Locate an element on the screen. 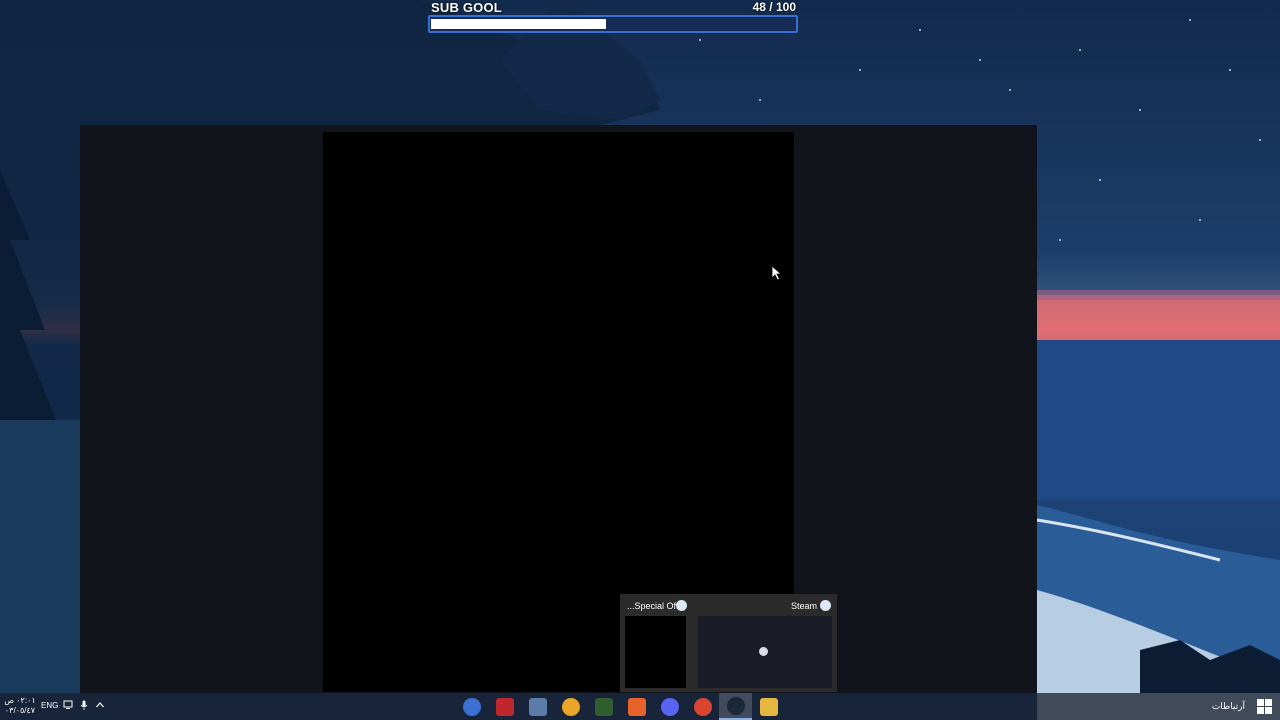  sub-goal-progress-fill is located at coordinates (518, 24).